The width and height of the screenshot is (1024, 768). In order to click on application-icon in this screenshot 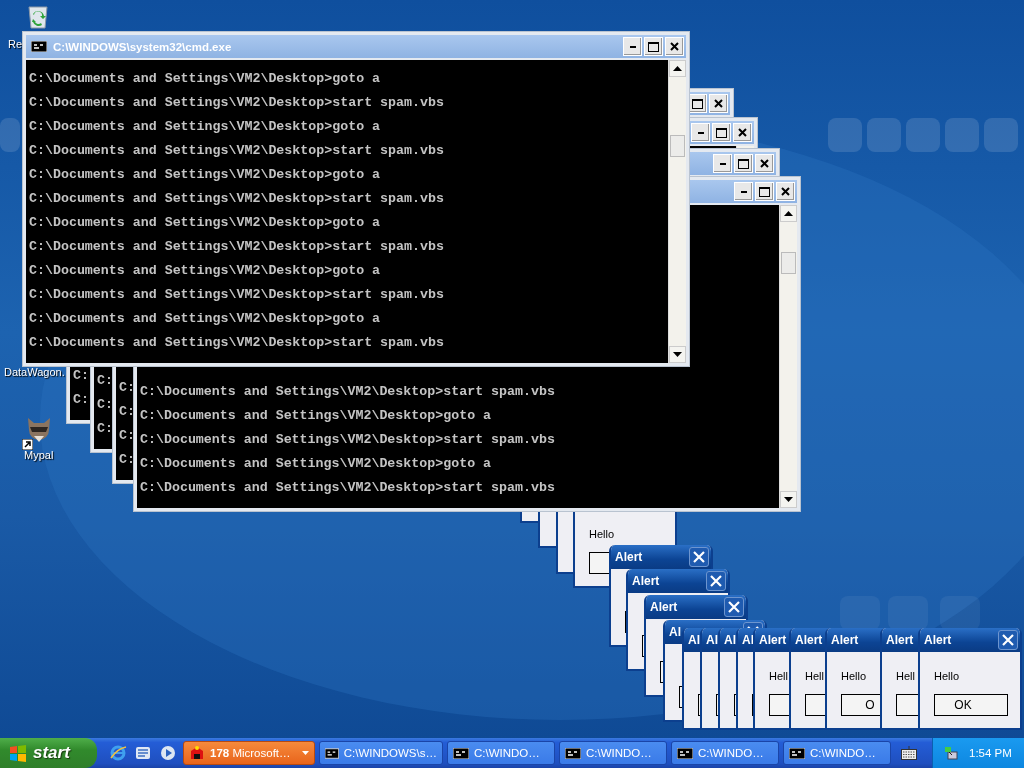, I will do `click(197, 753)`.